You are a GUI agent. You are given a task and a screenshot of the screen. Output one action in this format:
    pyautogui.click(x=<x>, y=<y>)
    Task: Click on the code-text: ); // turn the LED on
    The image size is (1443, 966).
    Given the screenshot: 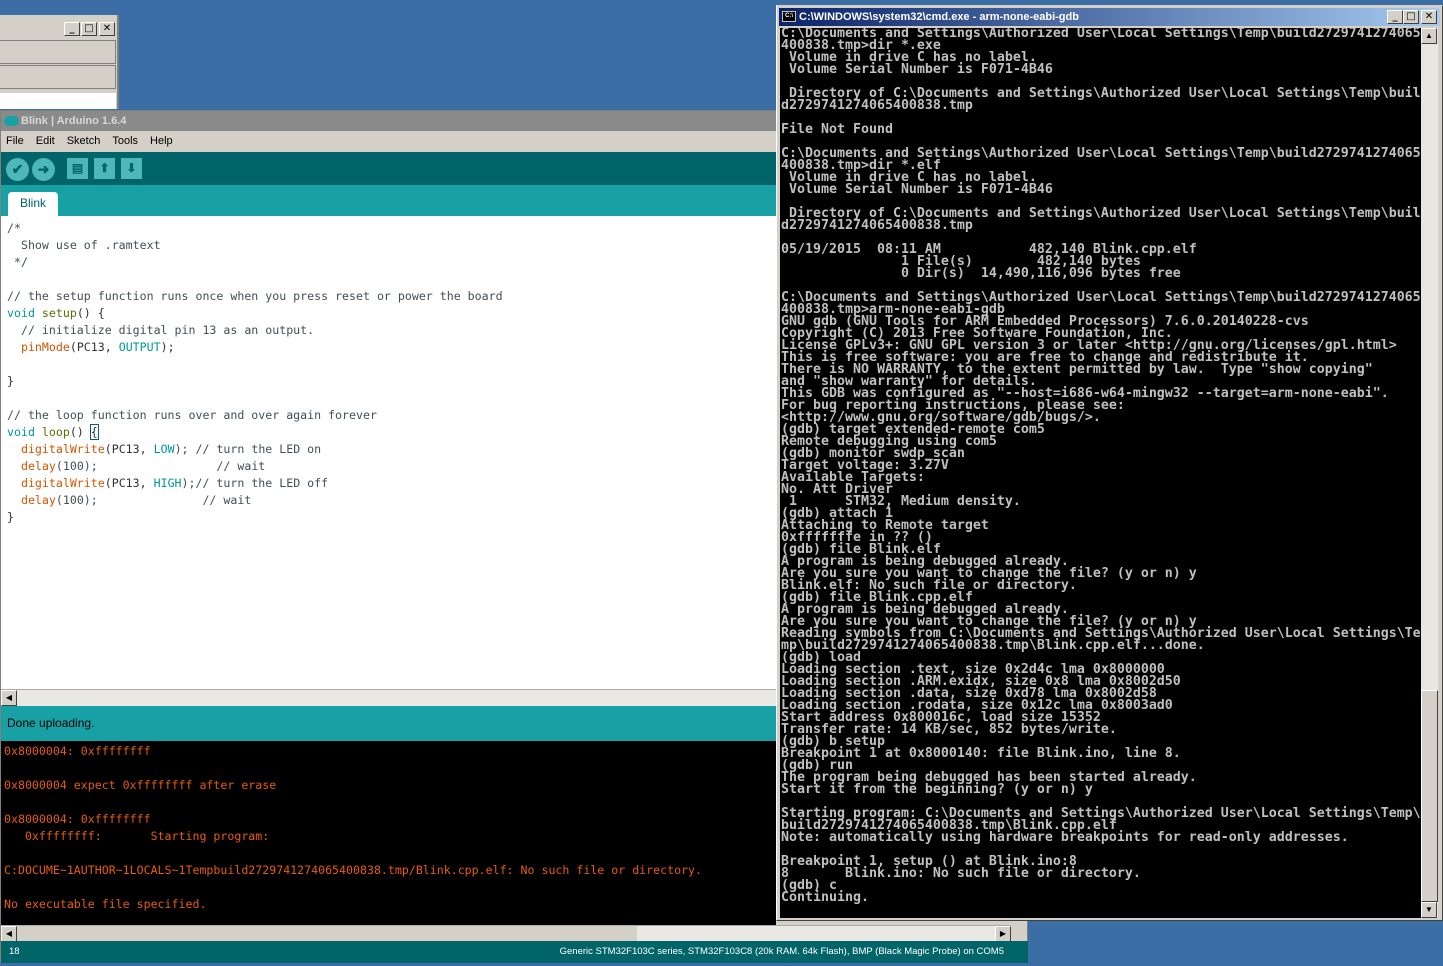 What is the action you would take?
    pyautogui.click(x=248, y=449)
    